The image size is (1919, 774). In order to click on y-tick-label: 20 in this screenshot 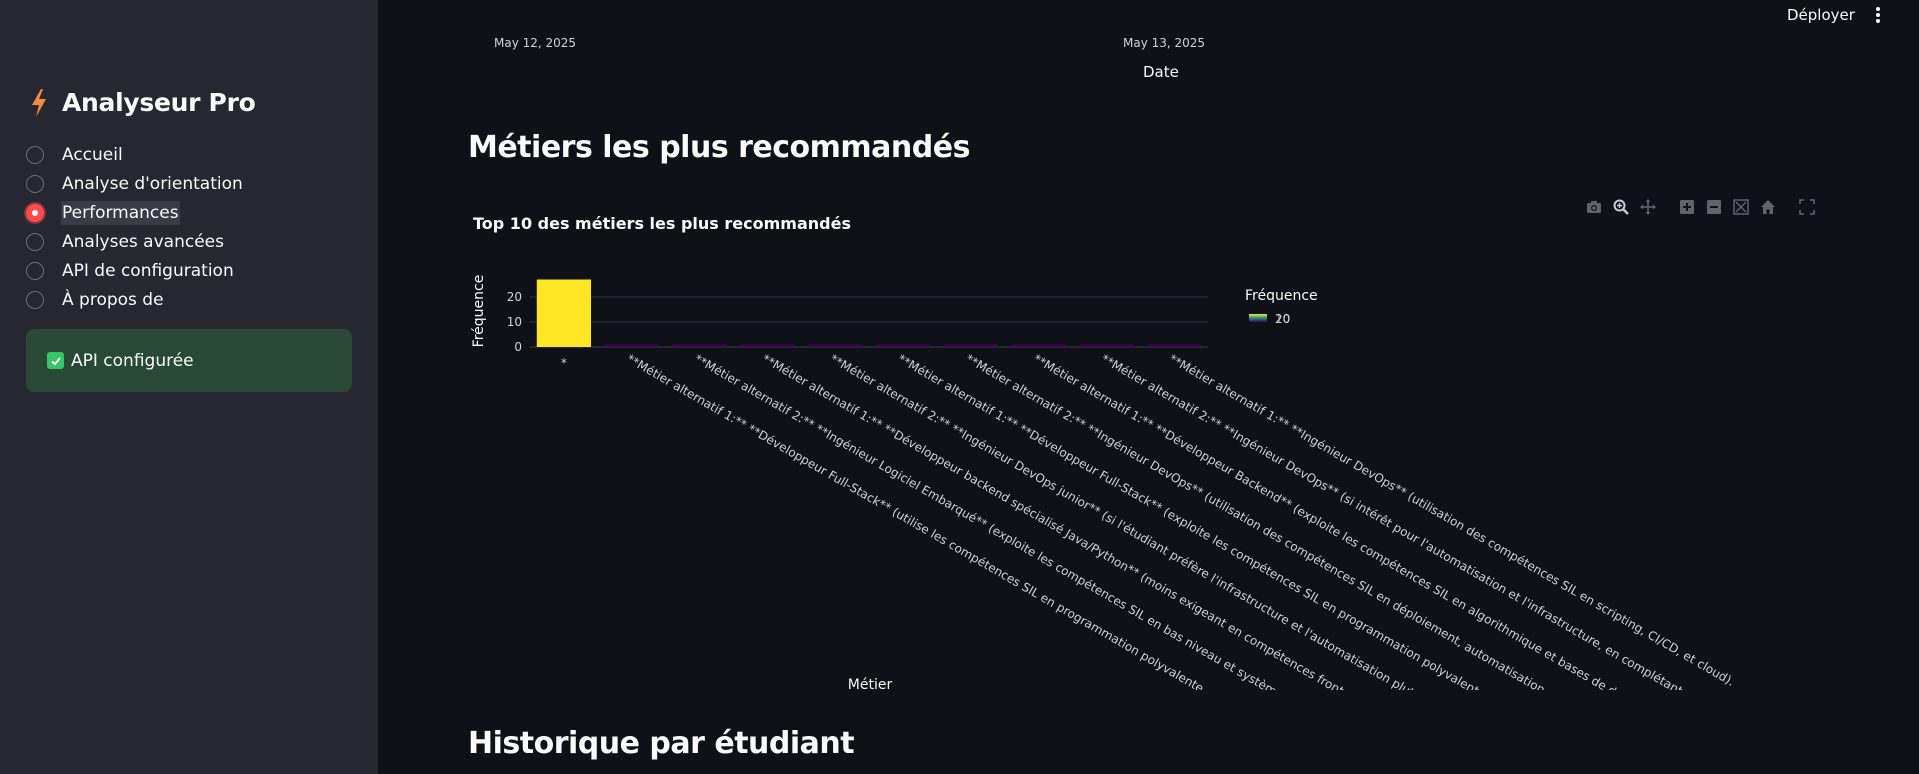, I will do `click(514, 297)`.